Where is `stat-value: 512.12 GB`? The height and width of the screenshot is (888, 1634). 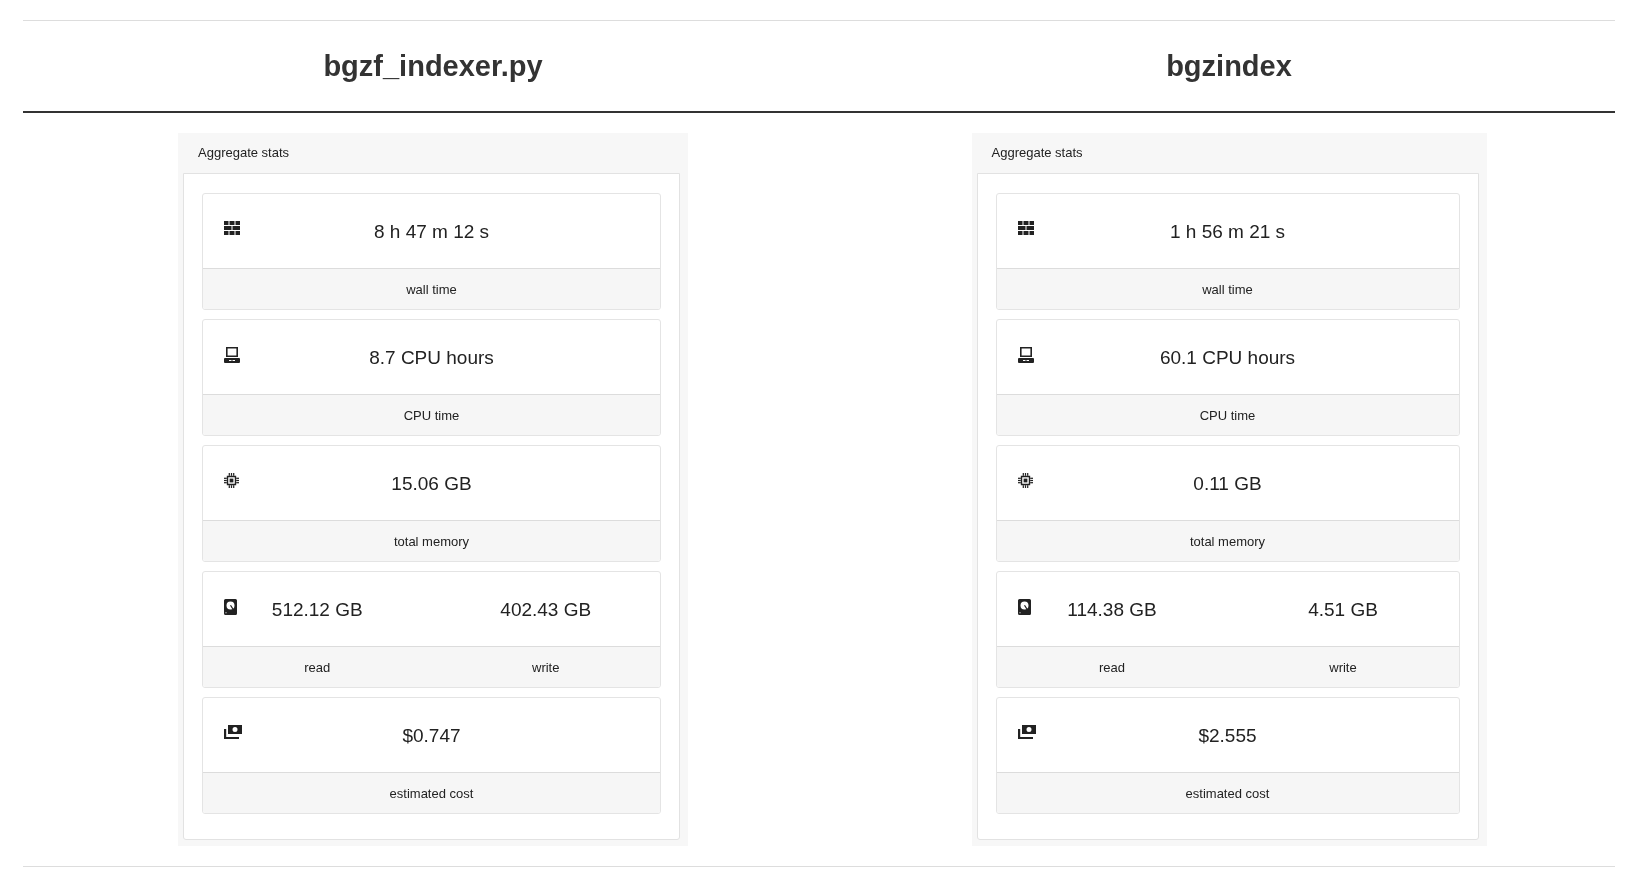 stat-value: 512.12 GB is located at coordinates (317, 609).